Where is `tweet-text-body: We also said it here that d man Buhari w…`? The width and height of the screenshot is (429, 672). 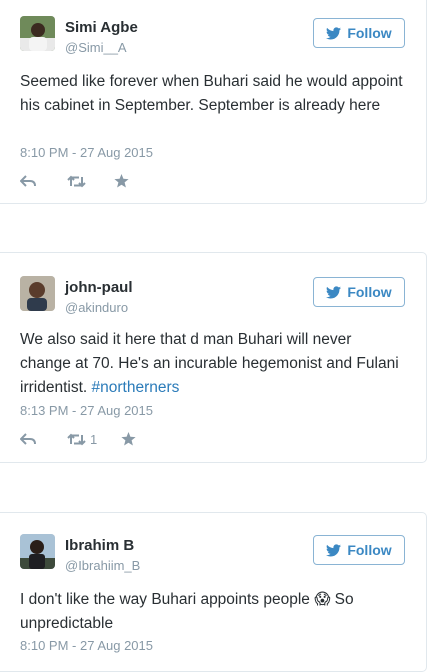 tweet-text-body: We also said it here that d man Buhari w… is located at coordinates (209, 363).